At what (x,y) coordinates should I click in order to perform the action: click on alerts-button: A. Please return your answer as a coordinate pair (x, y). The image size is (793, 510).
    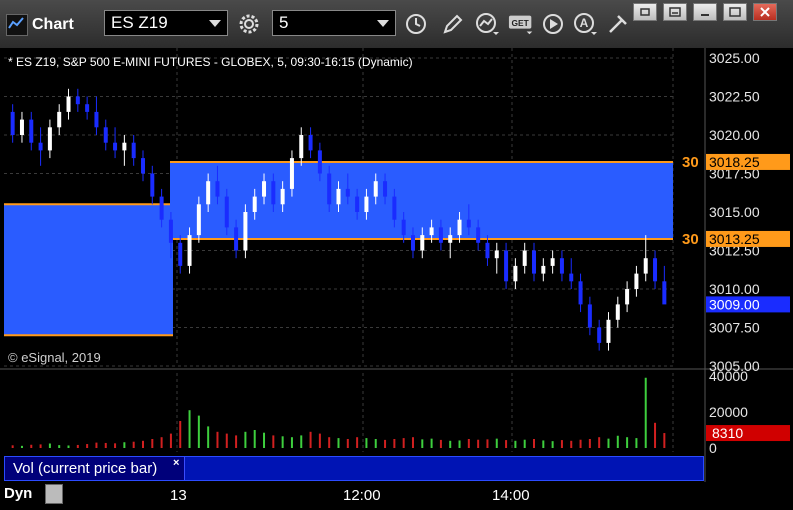
    Looking at the image, I should click on (586, 24).